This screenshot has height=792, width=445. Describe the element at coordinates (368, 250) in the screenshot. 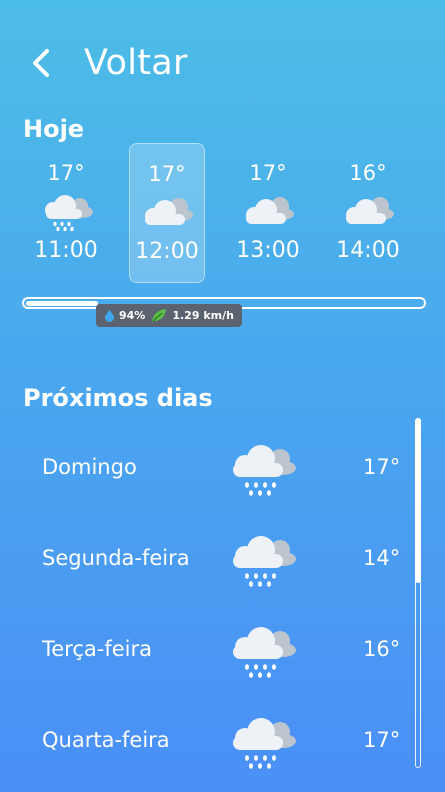

I see `hour-time: 14:00` at that location.